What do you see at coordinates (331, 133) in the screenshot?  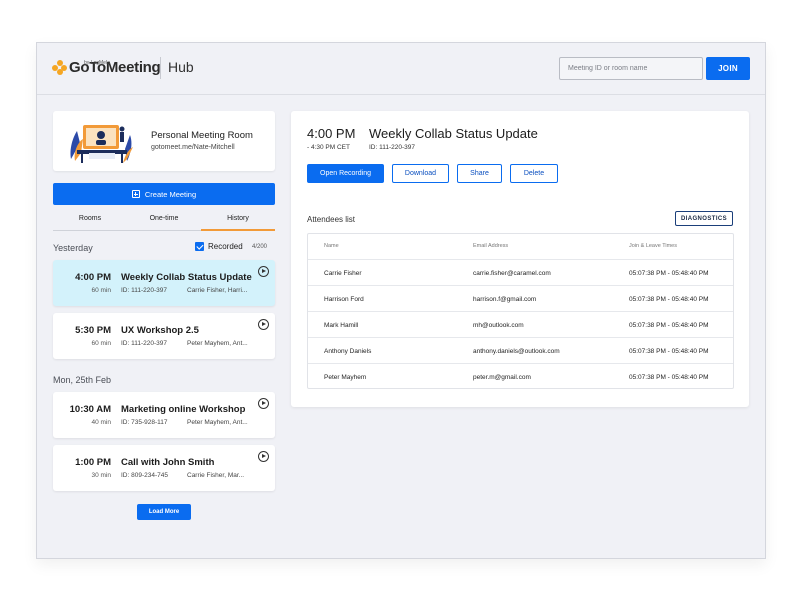 I see `detail-start-time: 4:00 PM` at bounding box center [331, 133].